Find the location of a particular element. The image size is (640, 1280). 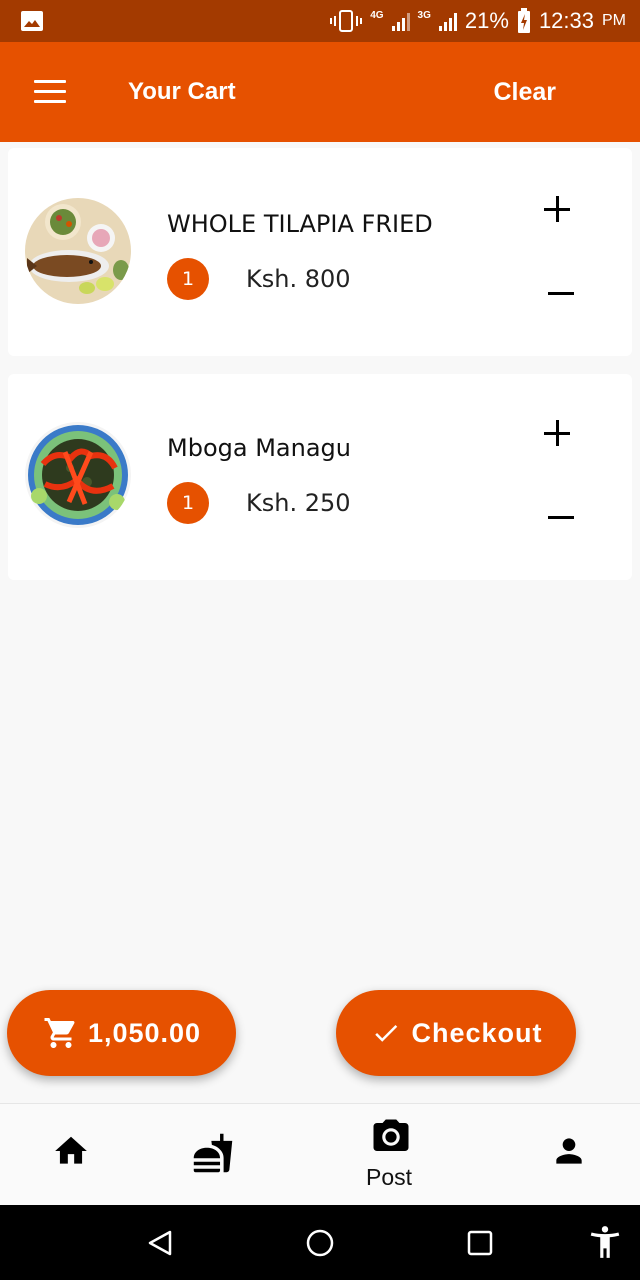

check-icon is located at coordinates (386, 1033).